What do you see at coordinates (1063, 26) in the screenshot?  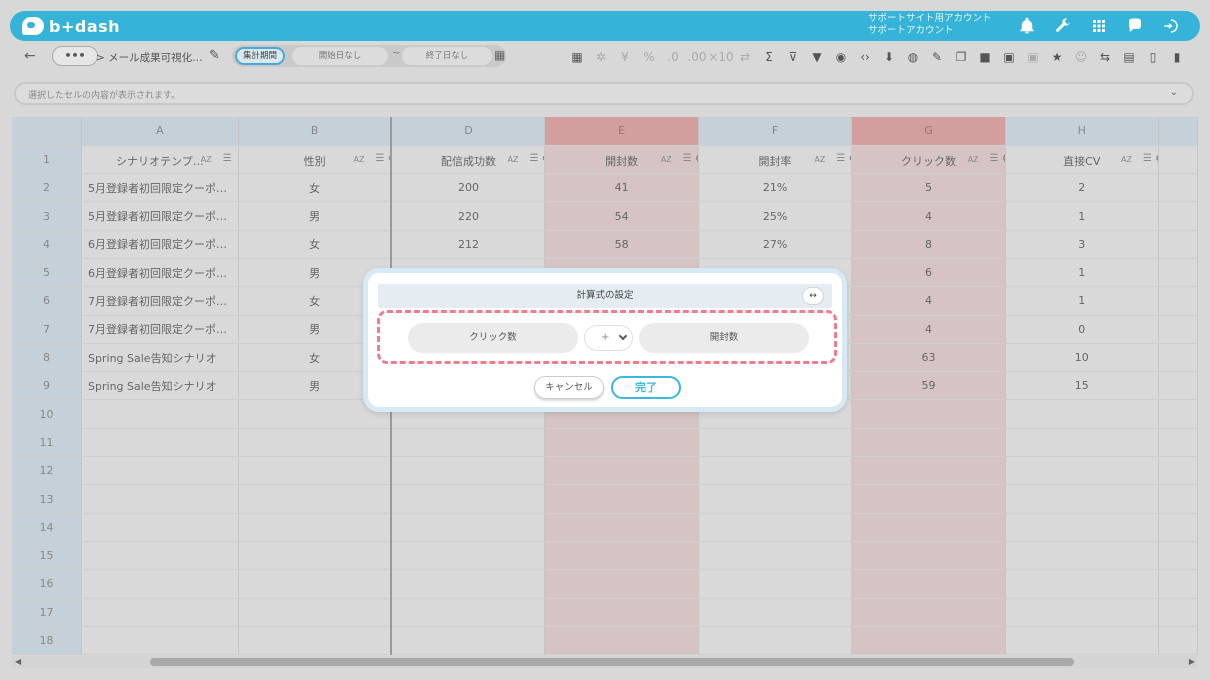 I see `wrench-icon` at bounding box center [1063, 26].